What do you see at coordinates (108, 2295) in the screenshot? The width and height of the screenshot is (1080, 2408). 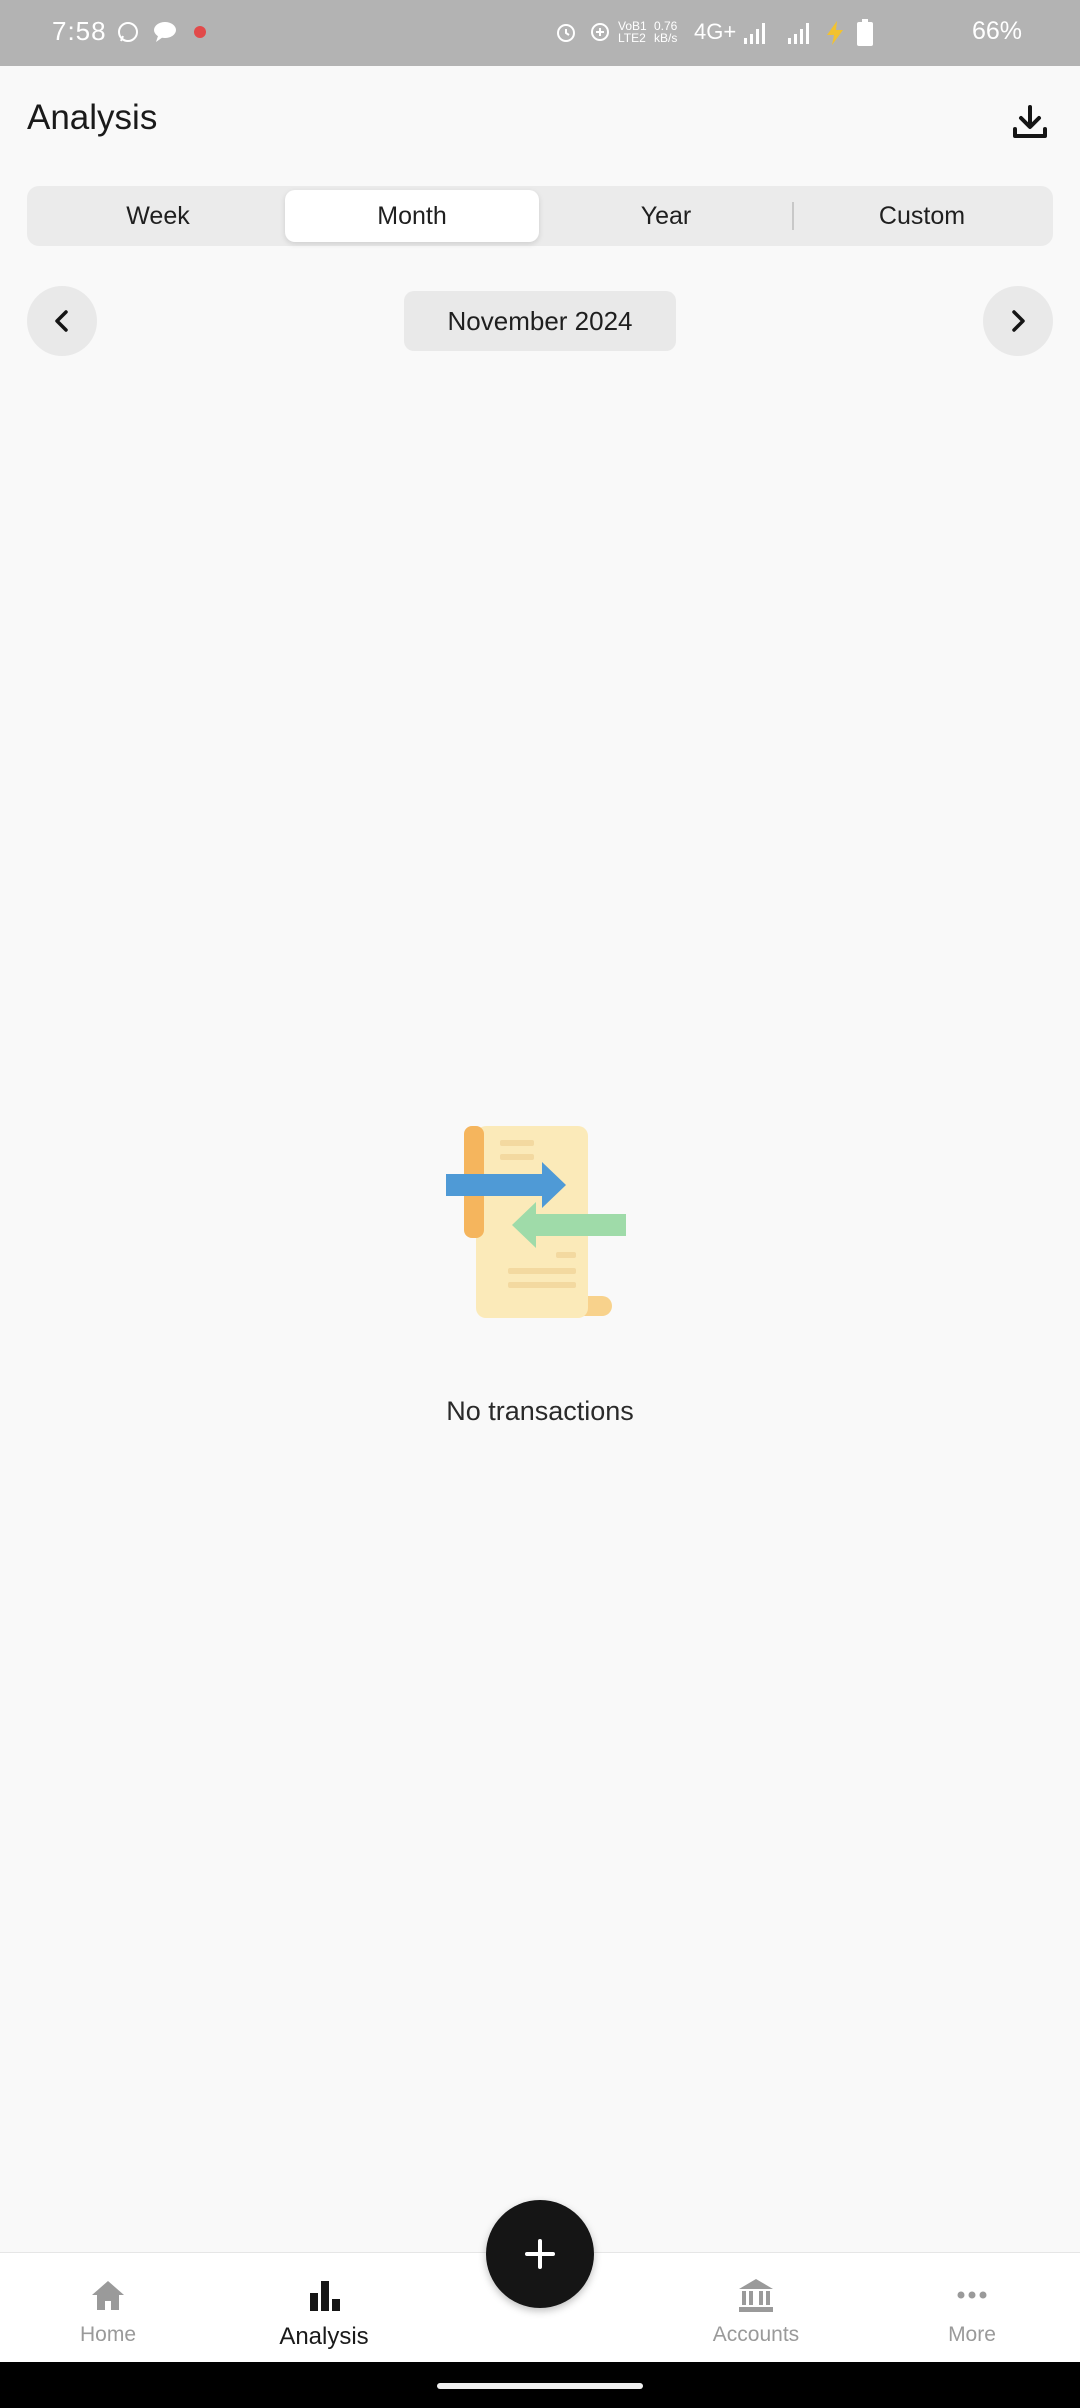 I see `home-icon` at bounding box center [108, 2295].